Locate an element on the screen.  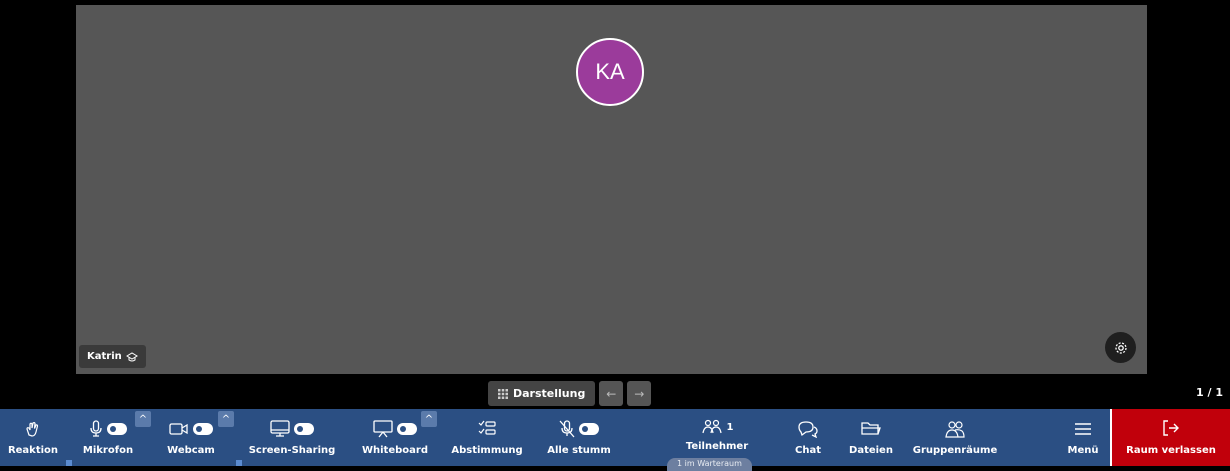
arrow-right-icon: → is located at coordinates (639, 393).